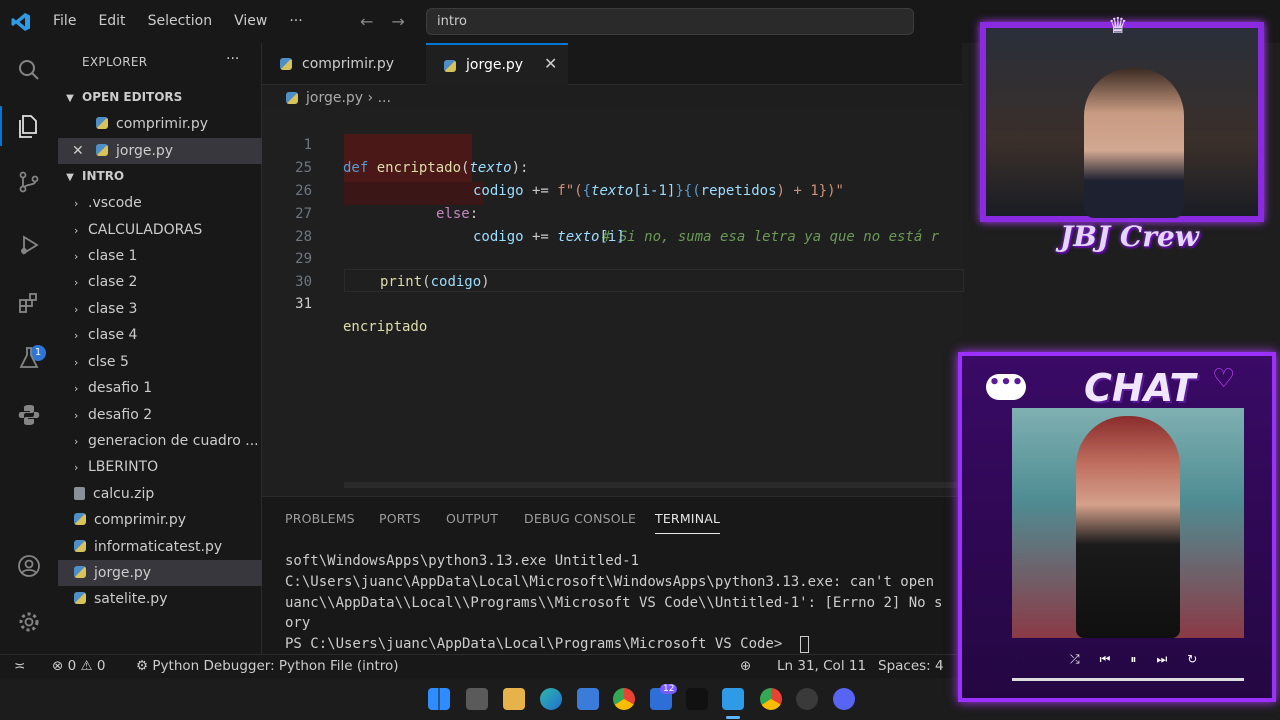 This screenshot has width=1280, height=720. I want to click on run-debug-icon, so click(29, 245).